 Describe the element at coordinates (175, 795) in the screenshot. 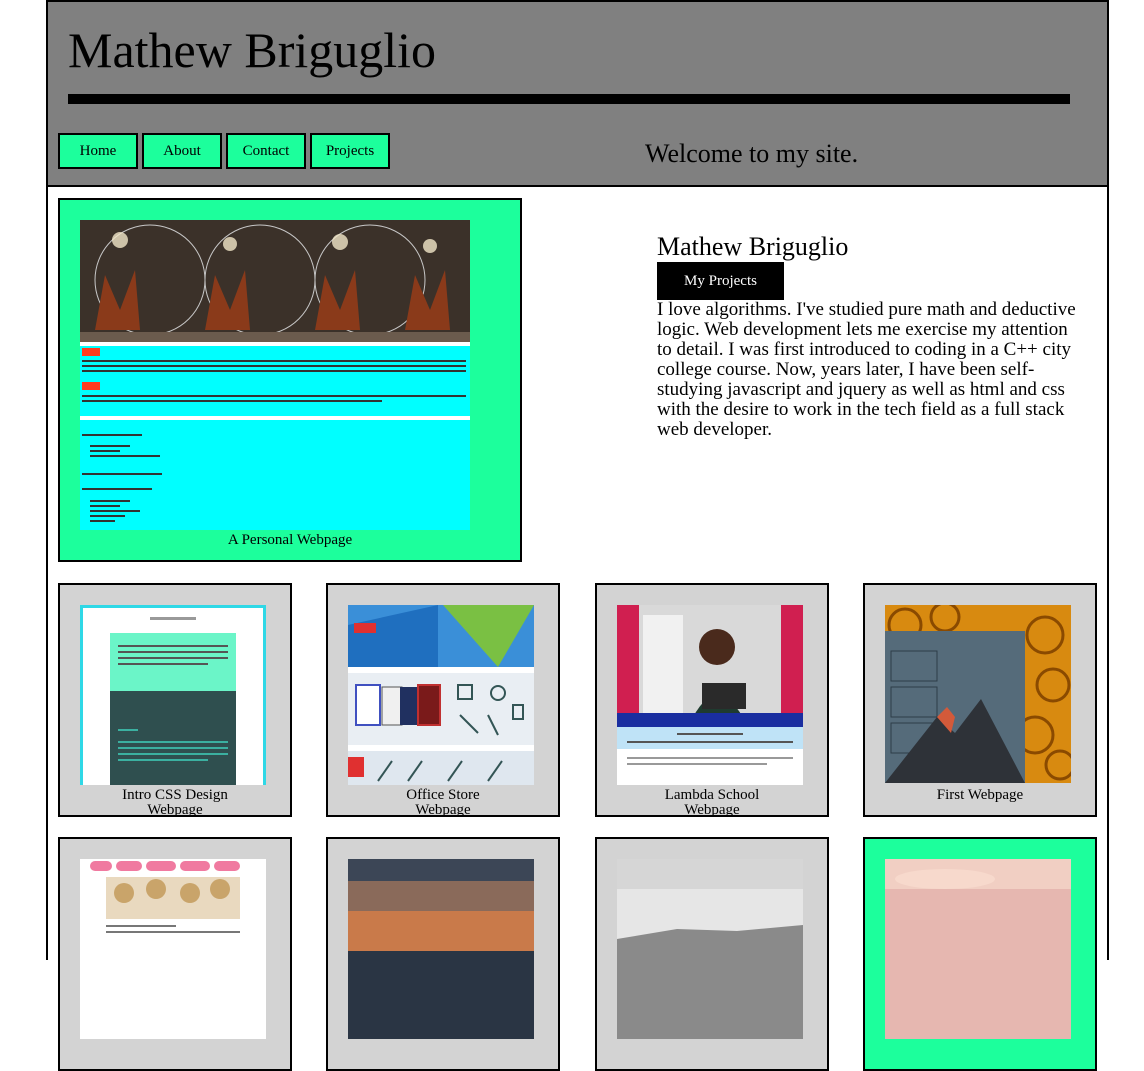

I see `project-caption-line1: Intro CSS Design` at that location.